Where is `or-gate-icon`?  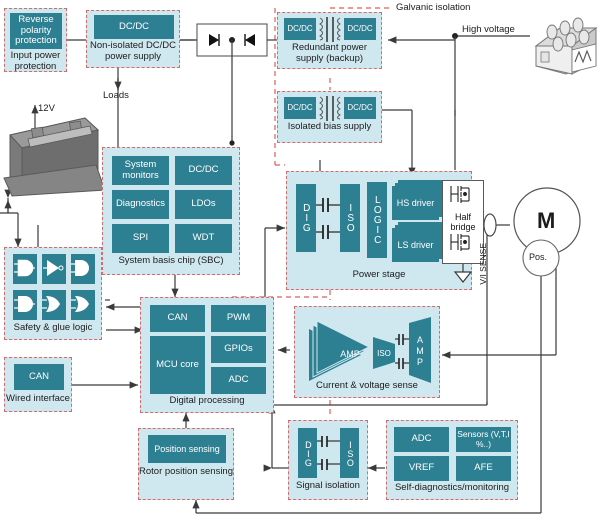 or-gate-icon is located at coordinates (51, 304).